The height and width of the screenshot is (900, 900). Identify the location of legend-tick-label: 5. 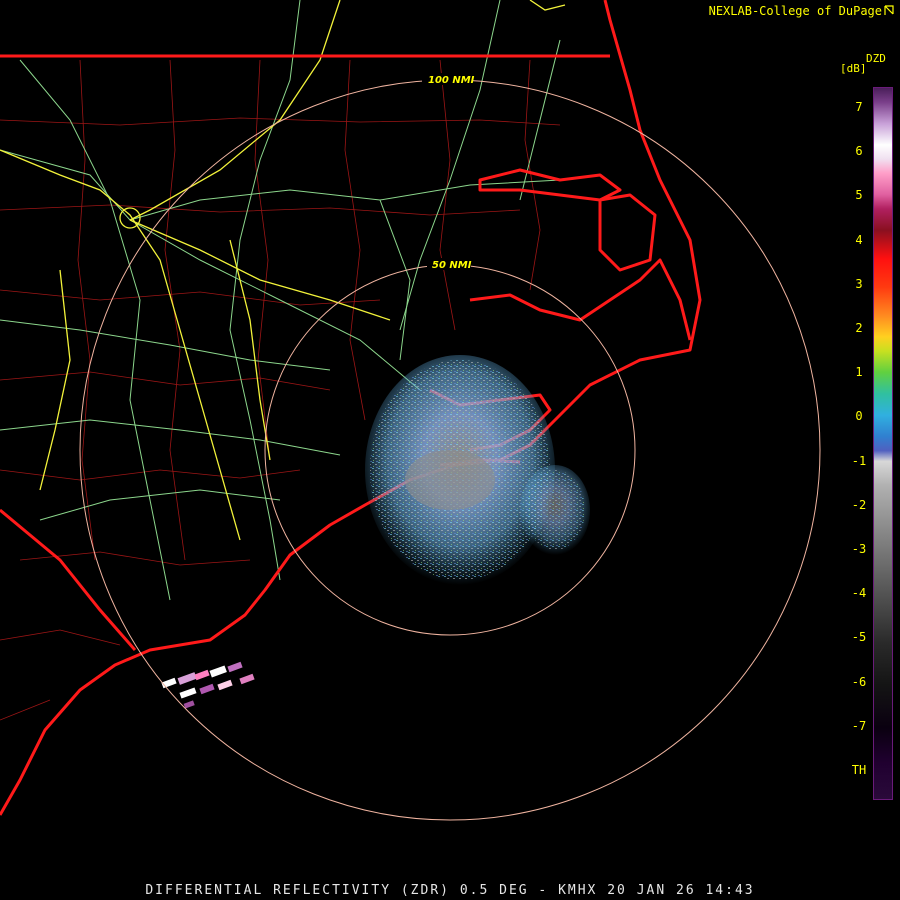
(859, 195).